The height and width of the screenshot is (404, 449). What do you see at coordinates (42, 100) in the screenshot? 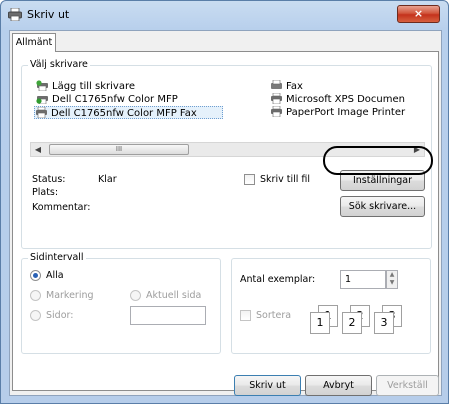
I see `default-printer-icon` at bounding box center [42, 100].